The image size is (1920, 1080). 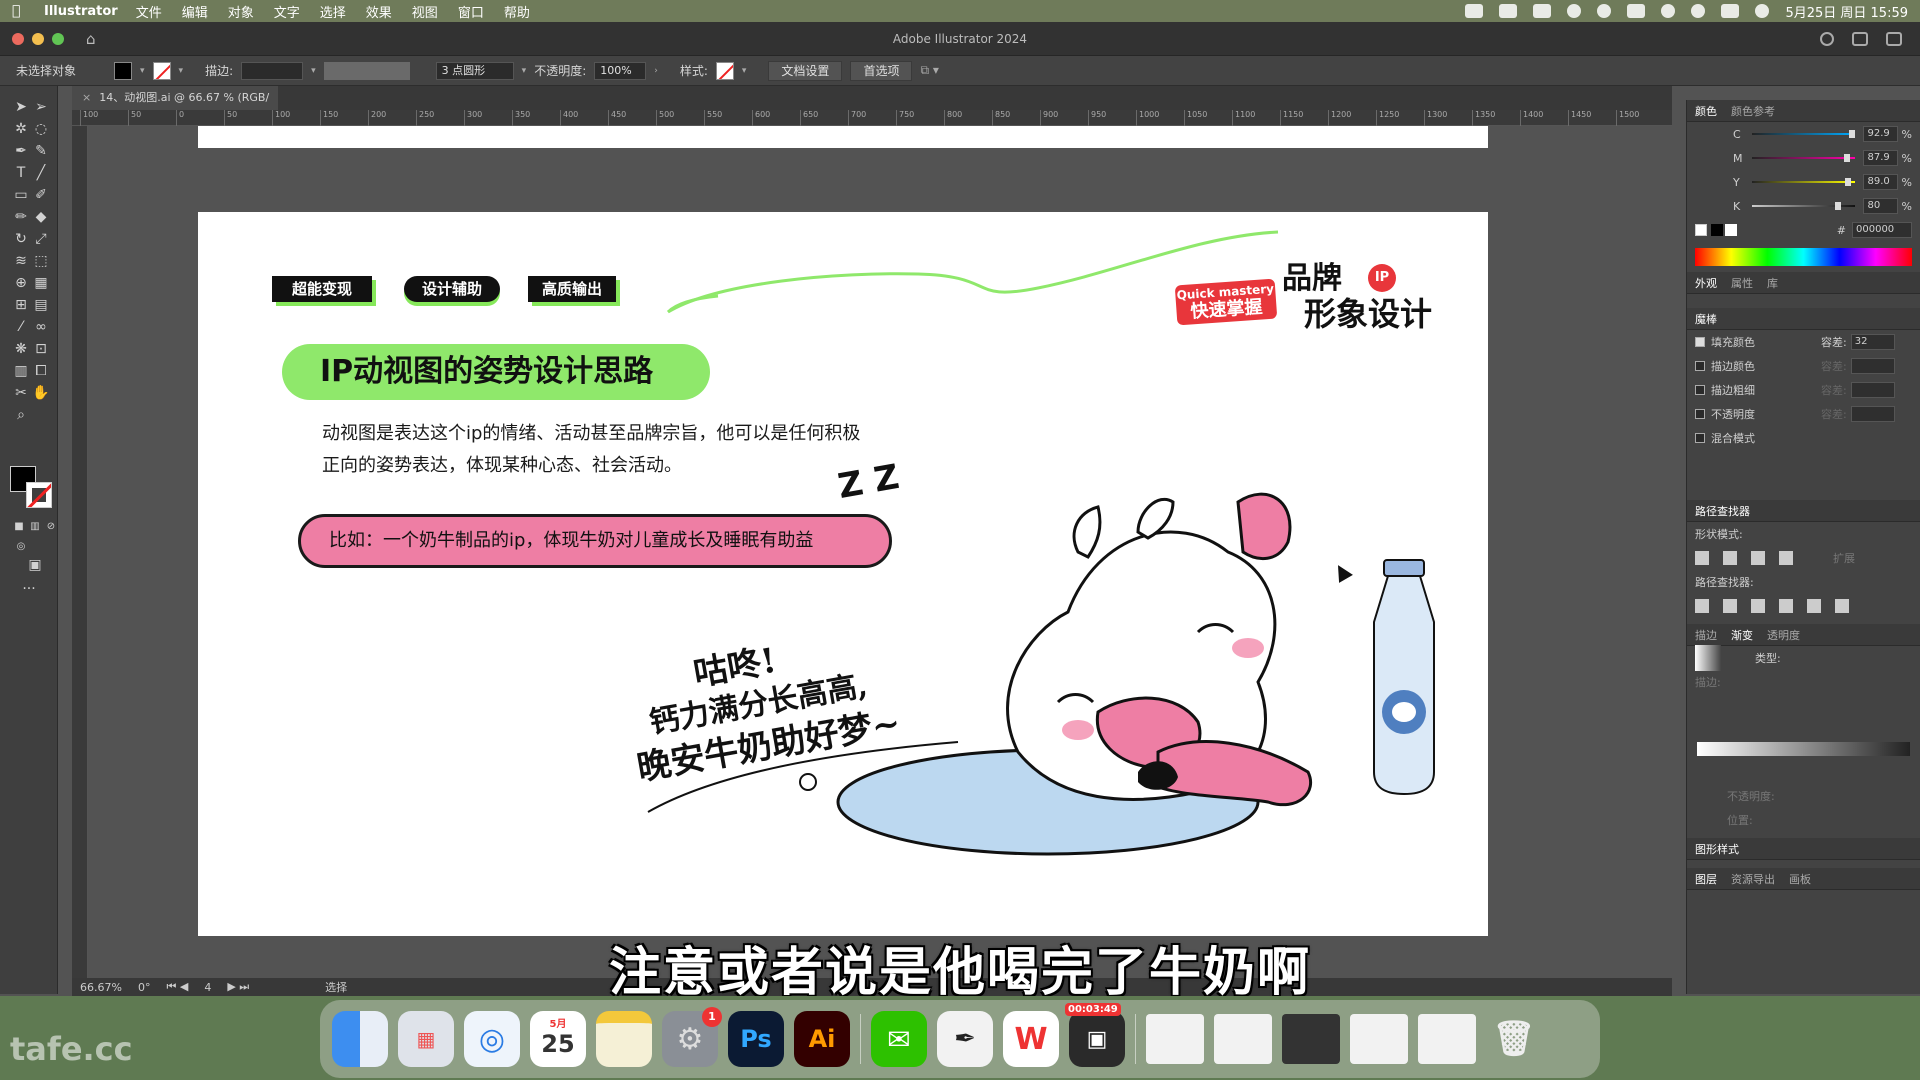 I want to click on menu-type: 文字, so click(x=287, y=11).